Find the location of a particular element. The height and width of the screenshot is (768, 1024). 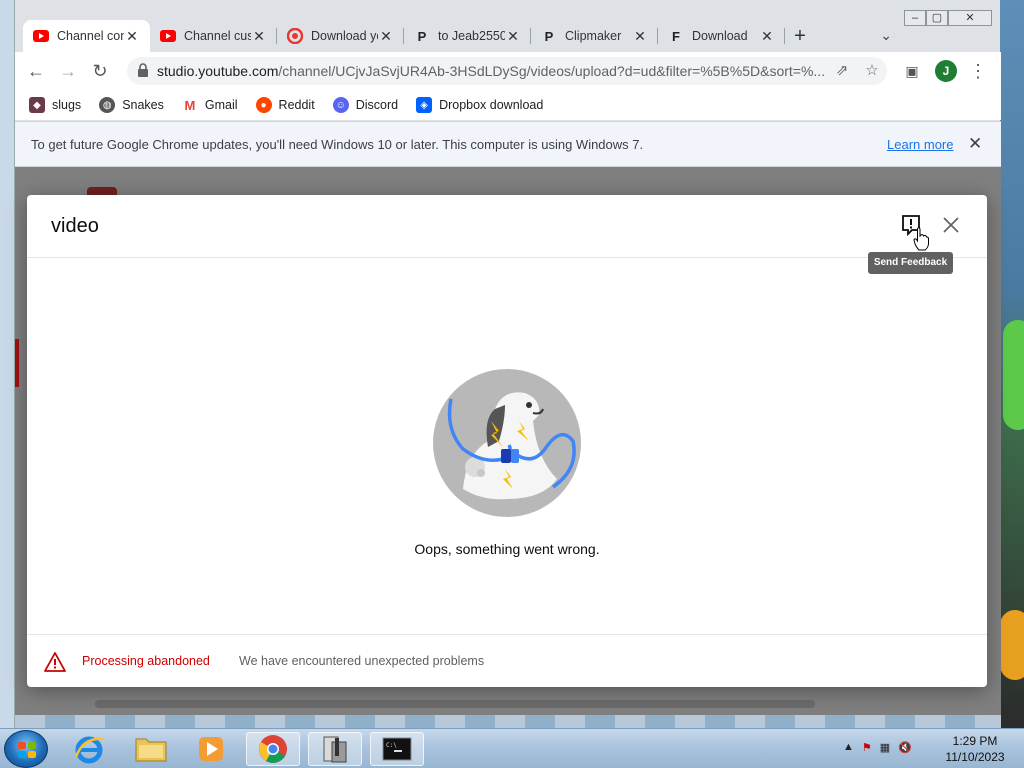

internet-explorer-taskbar-button is located at coordinates (89, 749).